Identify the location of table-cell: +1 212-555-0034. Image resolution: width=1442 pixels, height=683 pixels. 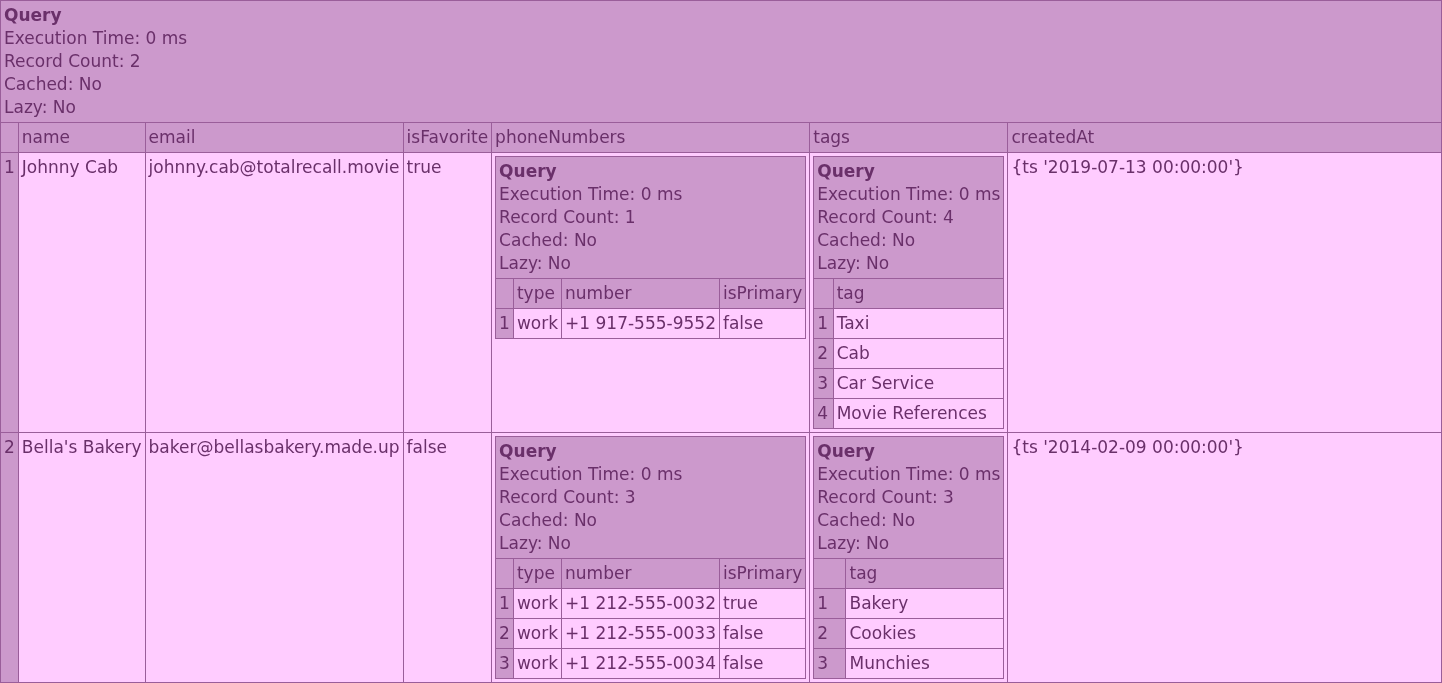
(640, 663).